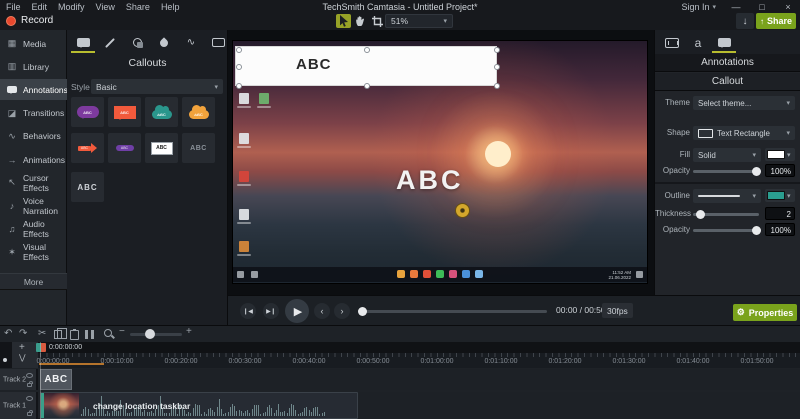 The image size is (800, 419). What do you see at coordinates (248, 311) in the screenshot?
I see `previous-clip-button: ❙◀` at bounding box center [248, 311].